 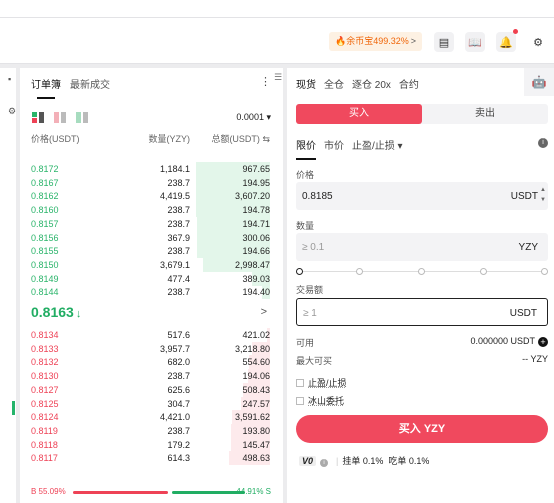 I want to click on slider-knob, so click(x=299, y=271).